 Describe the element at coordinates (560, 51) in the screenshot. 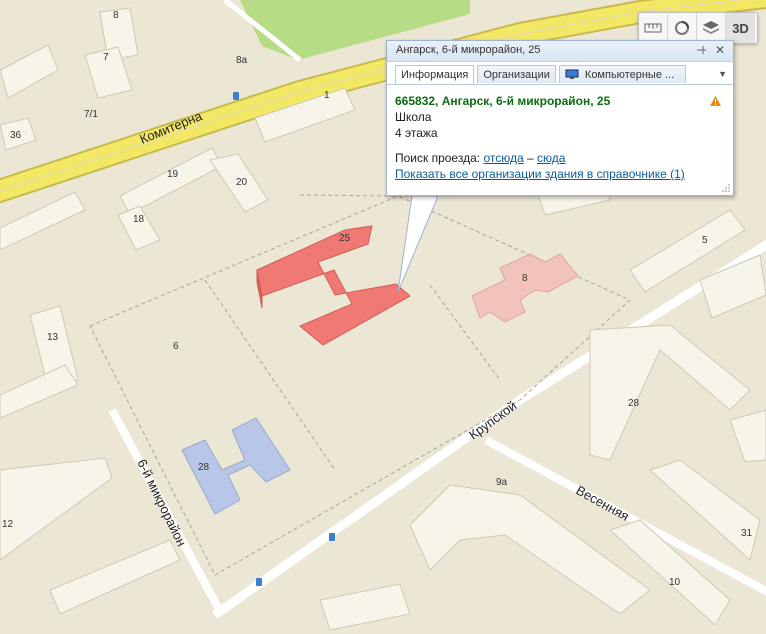

I see `popup-header: Ангарск, 6-й микрорайон, 25 ✕` at that location.